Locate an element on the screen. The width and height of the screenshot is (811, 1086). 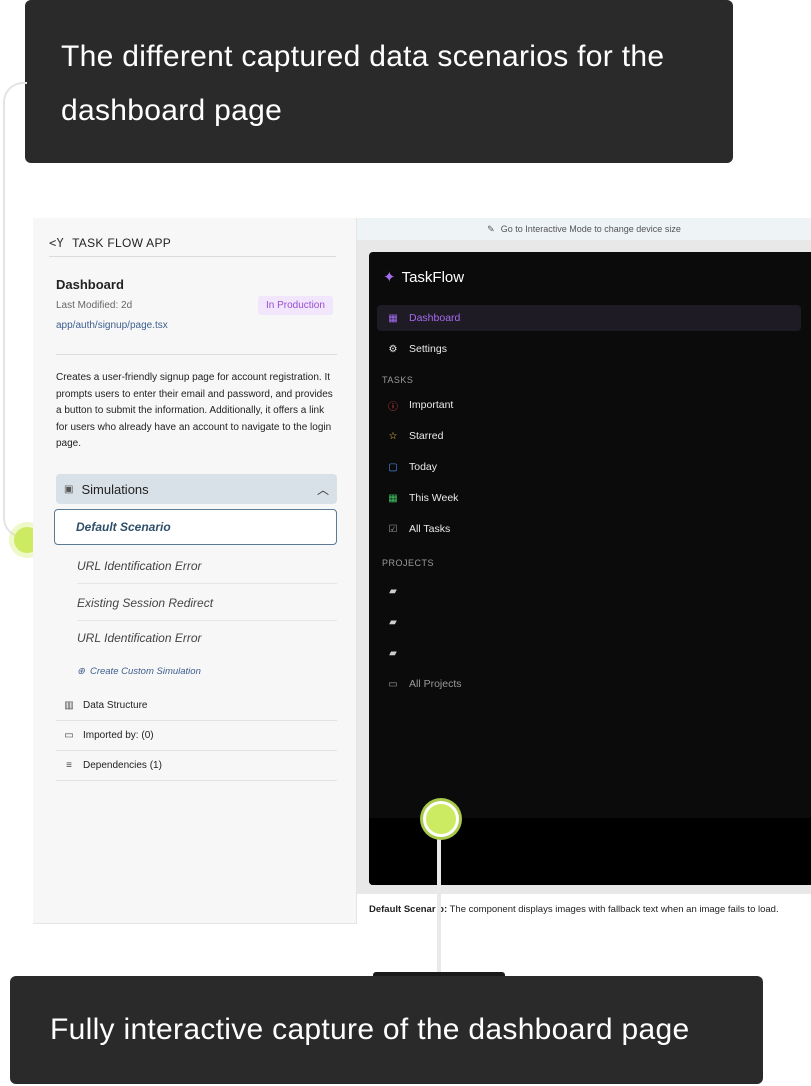
imported-by-row: ▭ Imported by: (0) is located at coordinates (196, 736).